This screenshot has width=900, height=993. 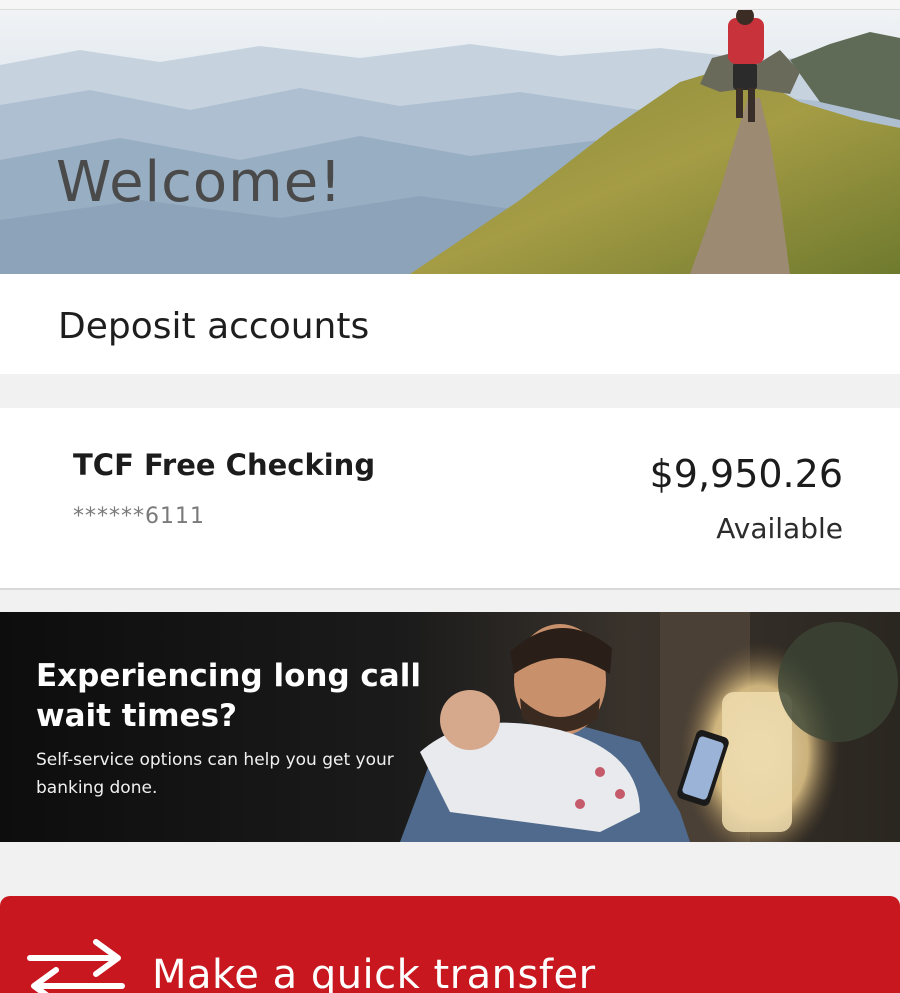 I want to click on account-balance: $9,950.26, so click(x=746, y=474).